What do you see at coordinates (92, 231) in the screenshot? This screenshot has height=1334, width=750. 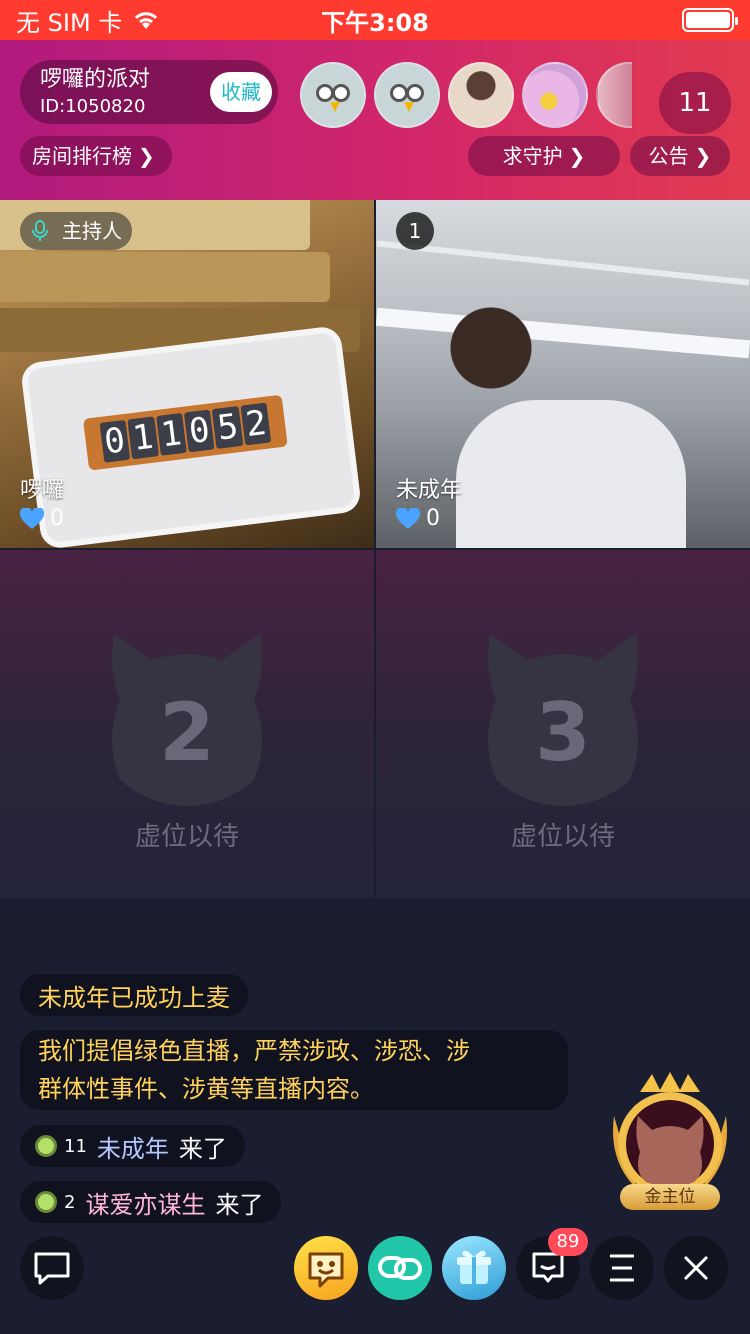 I see `host-tag-label: 主持人` at bounding box center [92, 231].